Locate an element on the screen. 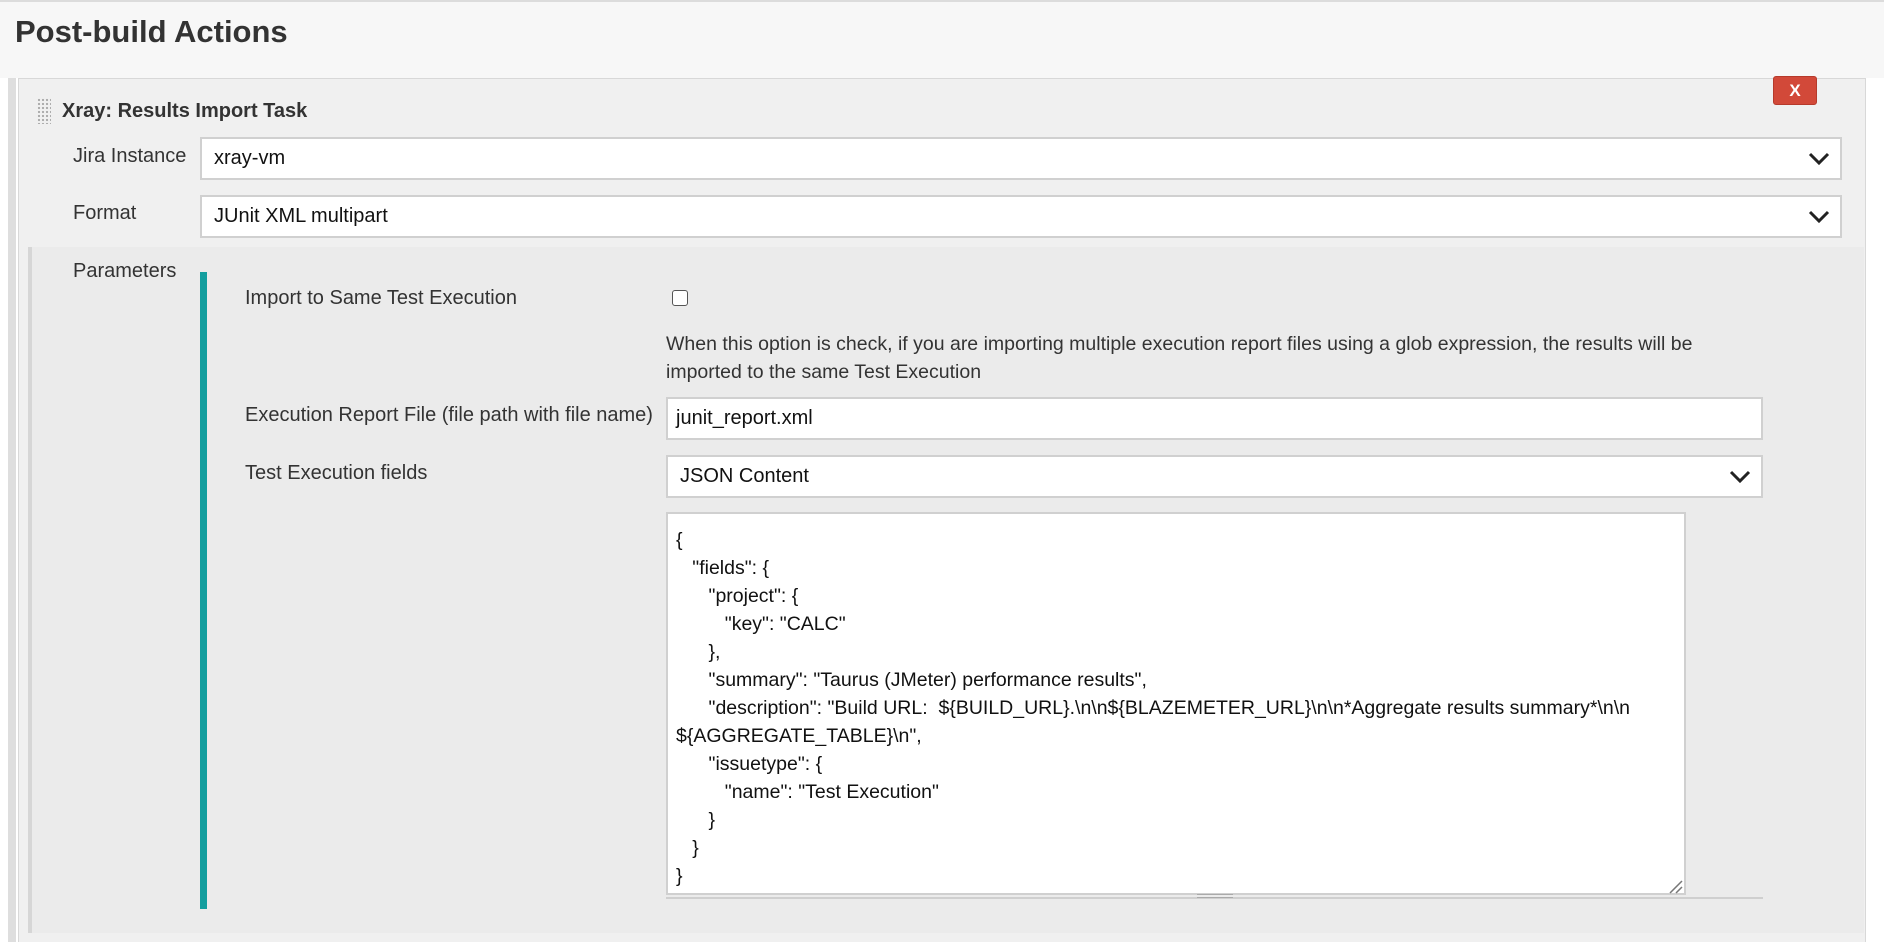 Image resolution: width=1884 pixels, height=942 pixels. report-file-value: junit_report.xml is located at coordinates (744, 418).